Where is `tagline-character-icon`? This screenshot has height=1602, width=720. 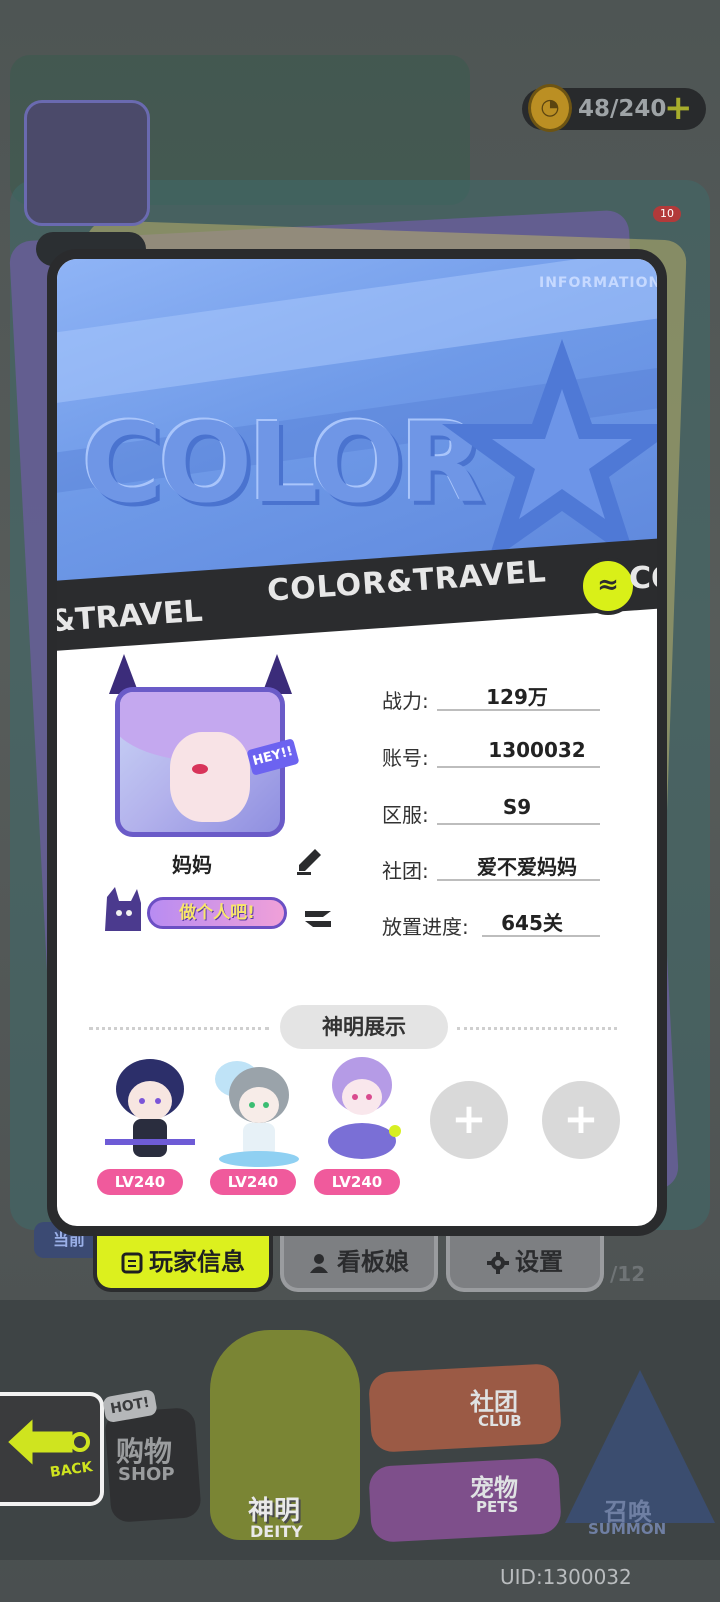 tagline-character-icon is located at coordinates (123, 909).